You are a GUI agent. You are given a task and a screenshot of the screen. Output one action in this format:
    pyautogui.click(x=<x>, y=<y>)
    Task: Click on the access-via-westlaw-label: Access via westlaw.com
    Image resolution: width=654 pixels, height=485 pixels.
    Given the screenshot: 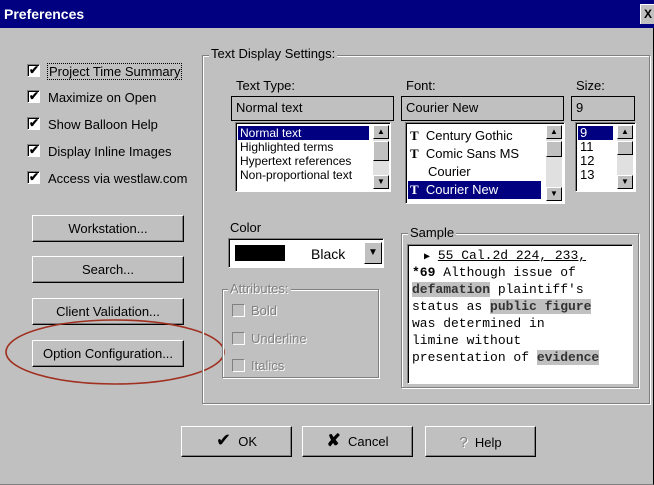 What is the action you would take?
    pyautogui.click(x=117, y=178)
    